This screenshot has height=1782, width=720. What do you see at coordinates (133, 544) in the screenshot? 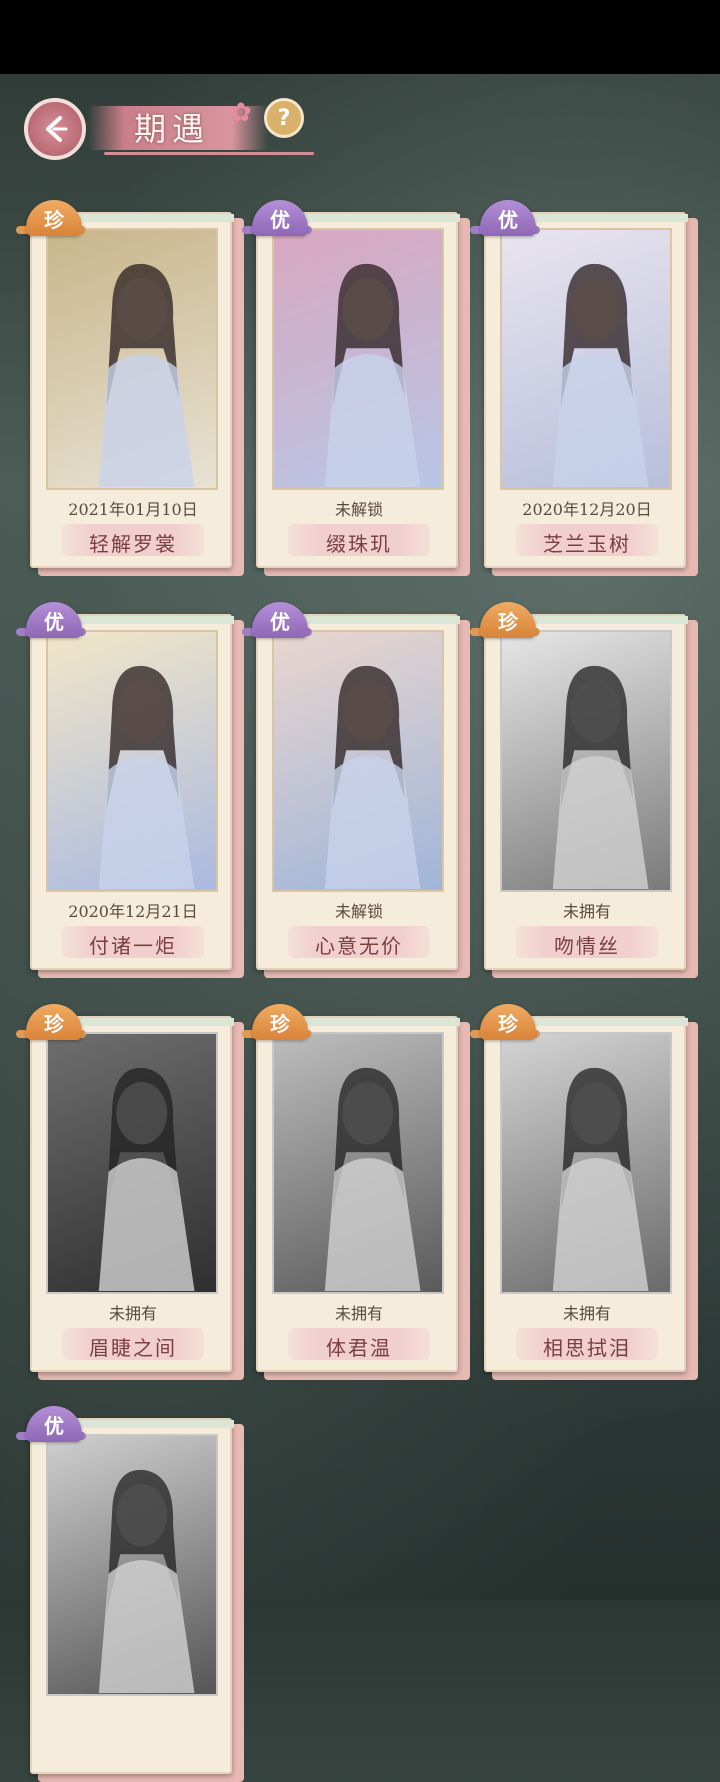
I see `card-name: 轻解罗裳` at bounding box center [133, 544].